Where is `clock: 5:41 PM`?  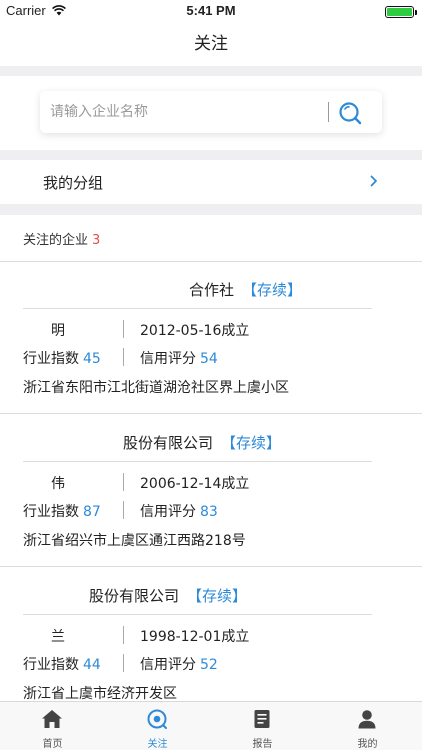 clock: 5:41 PM is located at coordinates (211, 10).